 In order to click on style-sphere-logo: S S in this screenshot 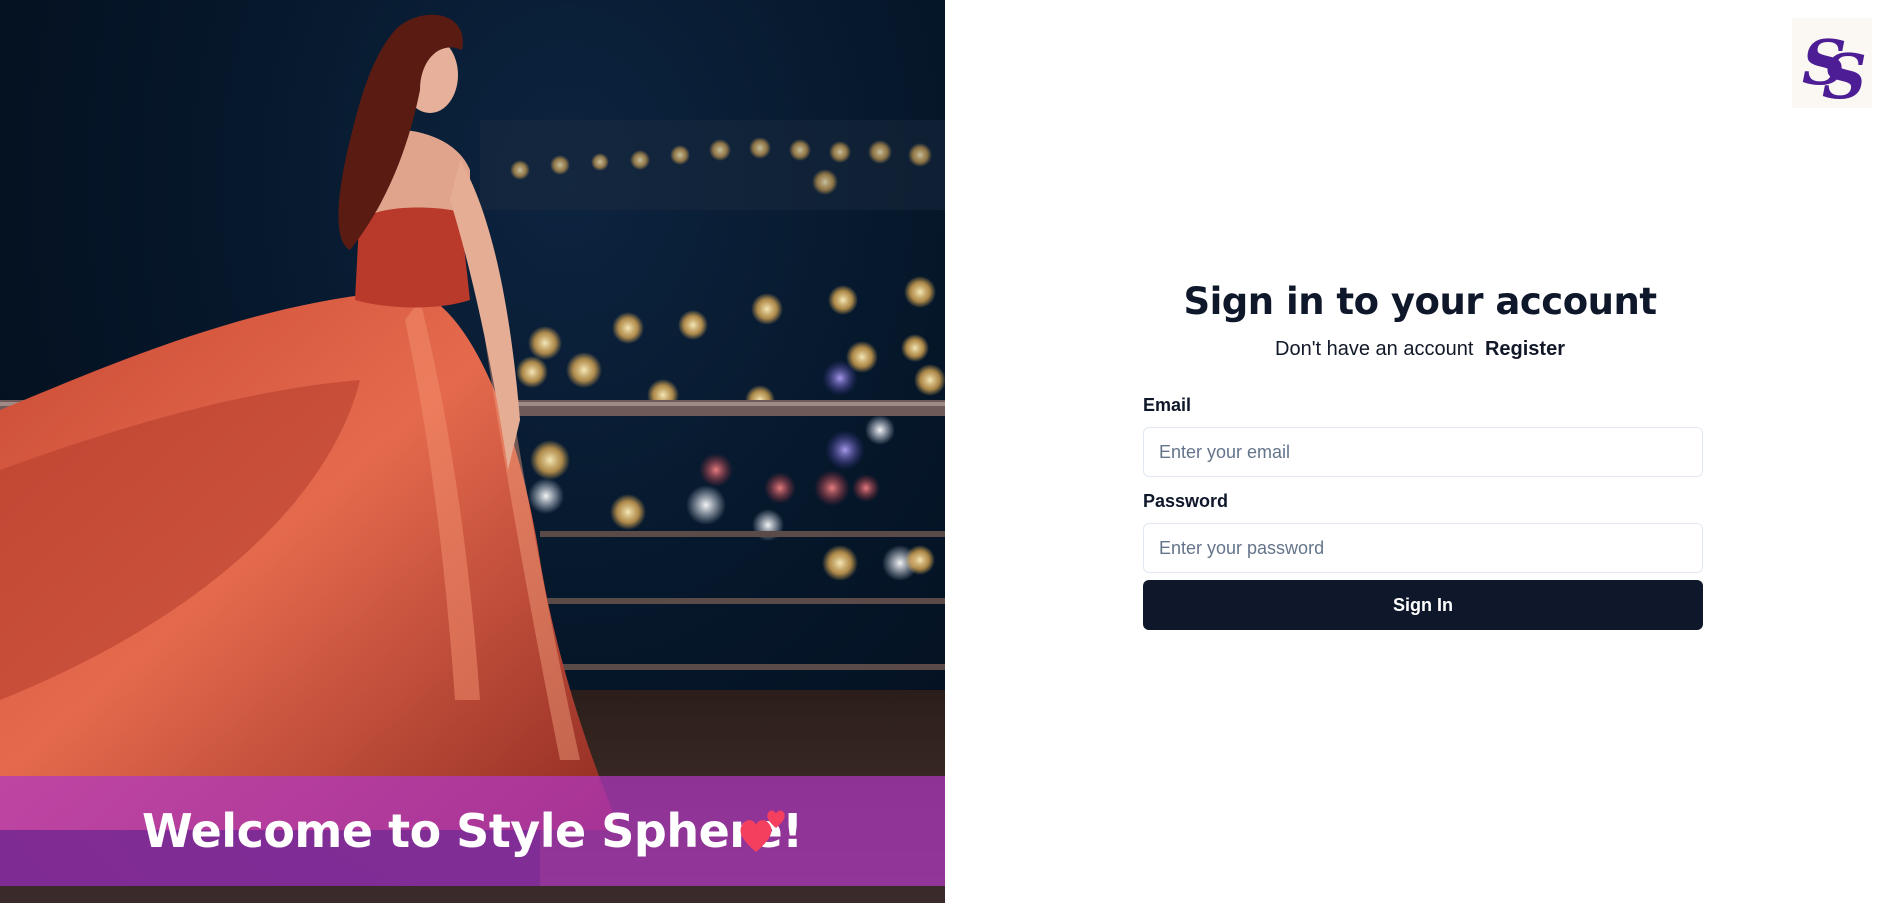, I will do `click(1832, 65)`.